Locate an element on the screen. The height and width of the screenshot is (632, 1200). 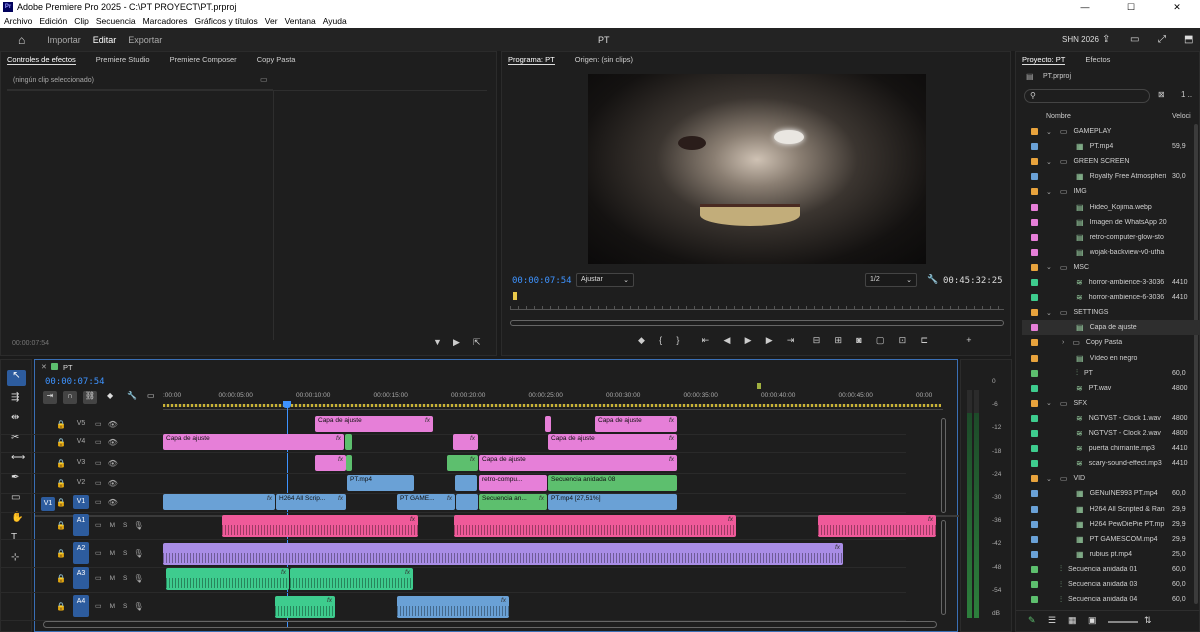
in-icon: { is located at coordinates (660, 340).